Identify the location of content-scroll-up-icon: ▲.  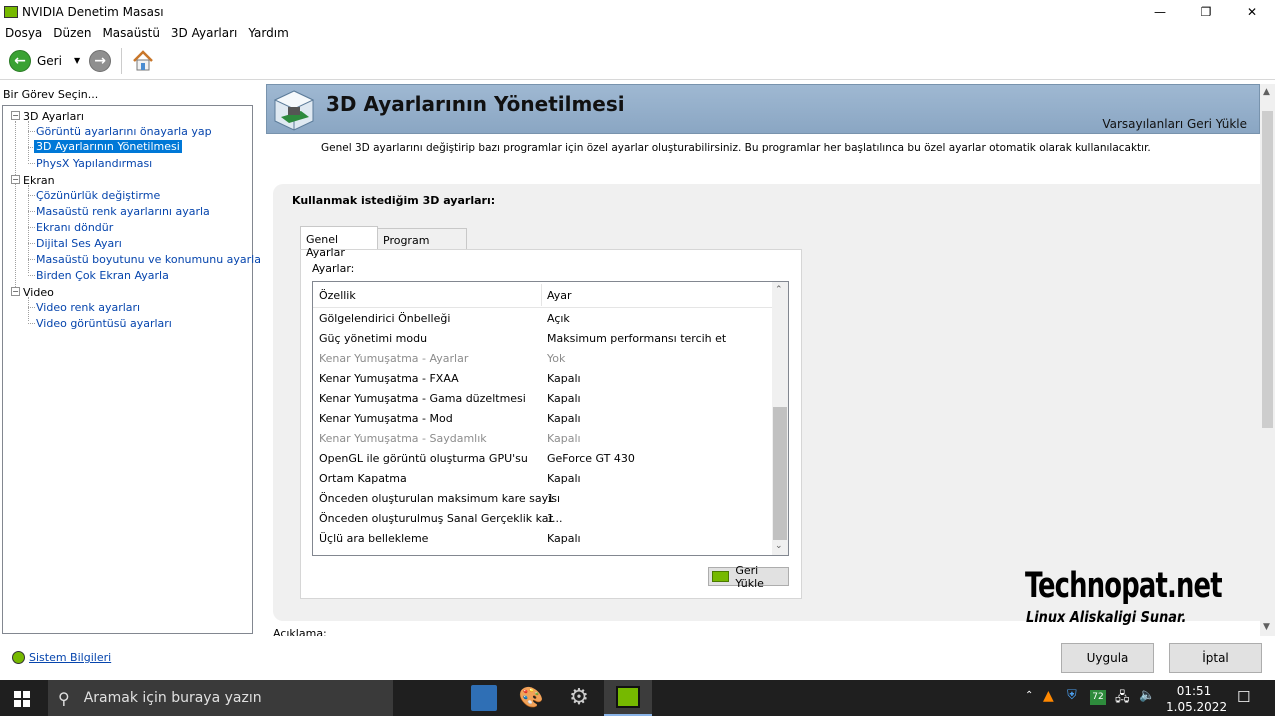
(1266, 92).